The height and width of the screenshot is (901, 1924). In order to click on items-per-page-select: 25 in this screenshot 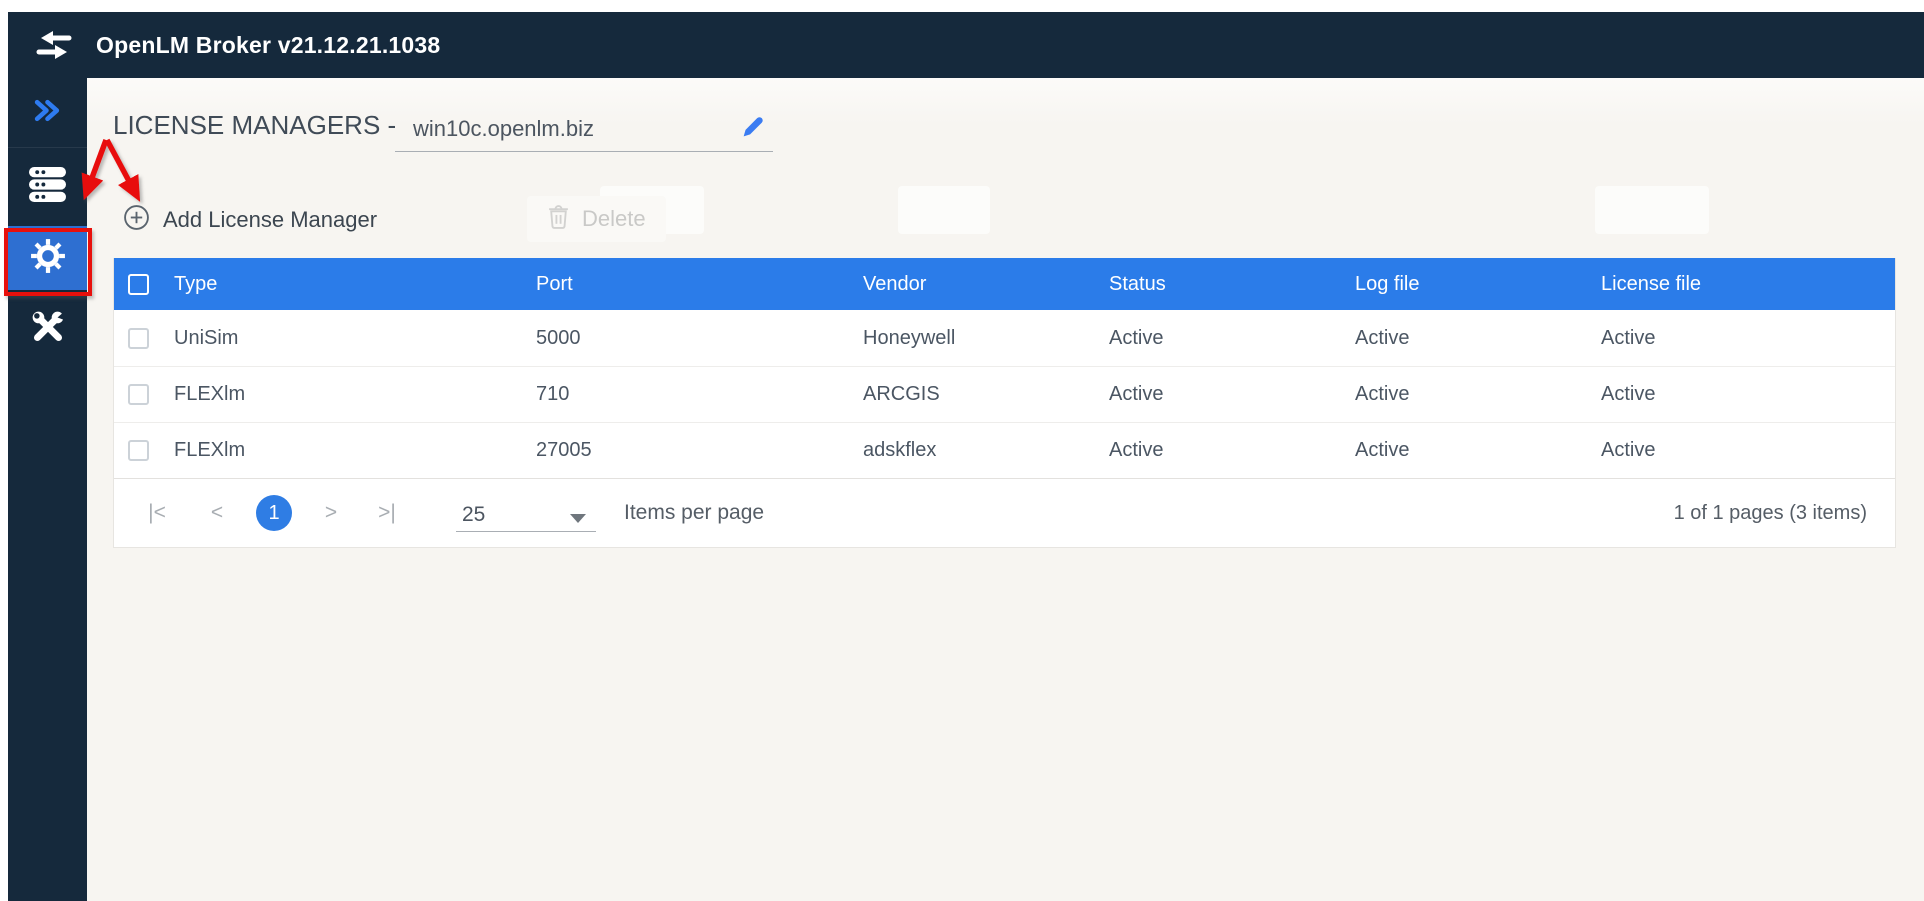, I will do `click(526, 513)`.